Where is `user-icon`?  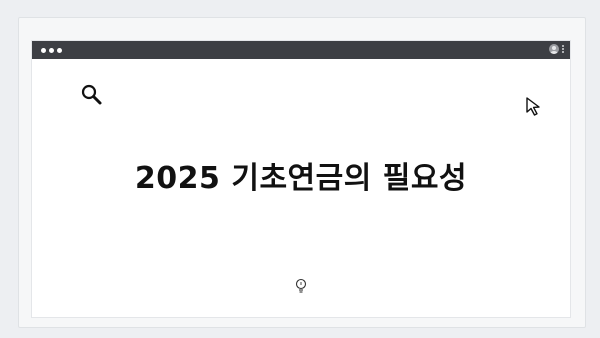 user-icon is located at coordinates (554, 49).